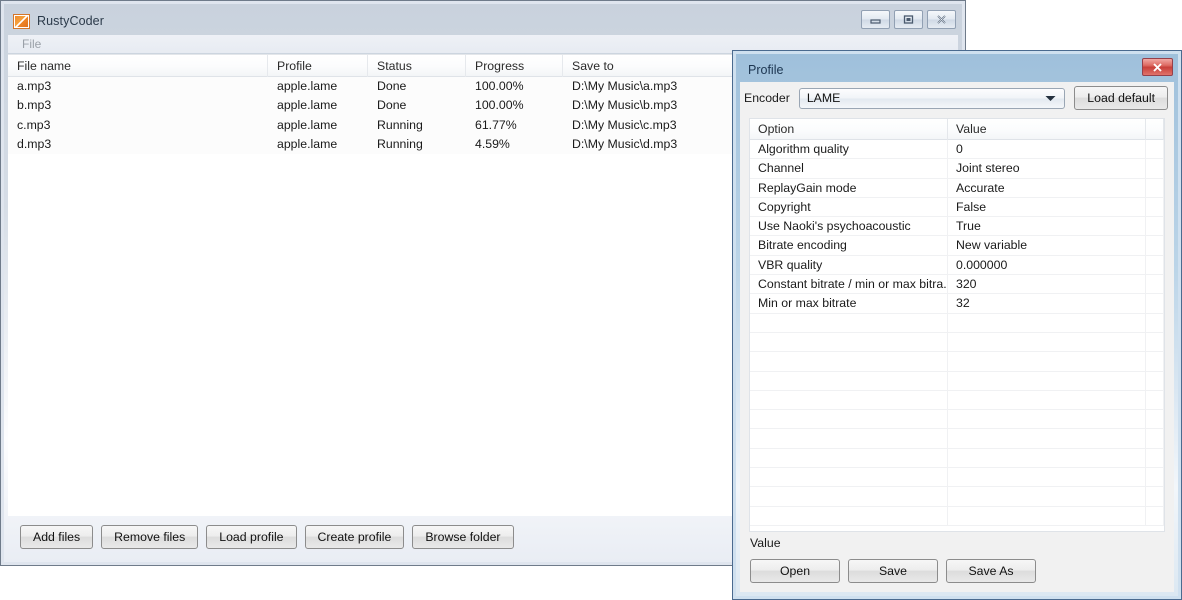 The image size is (1182, 600). What do you see at coordinates (908, 19) in the screenshot?
I see `maximize-button` at bounding box center [908, 19].